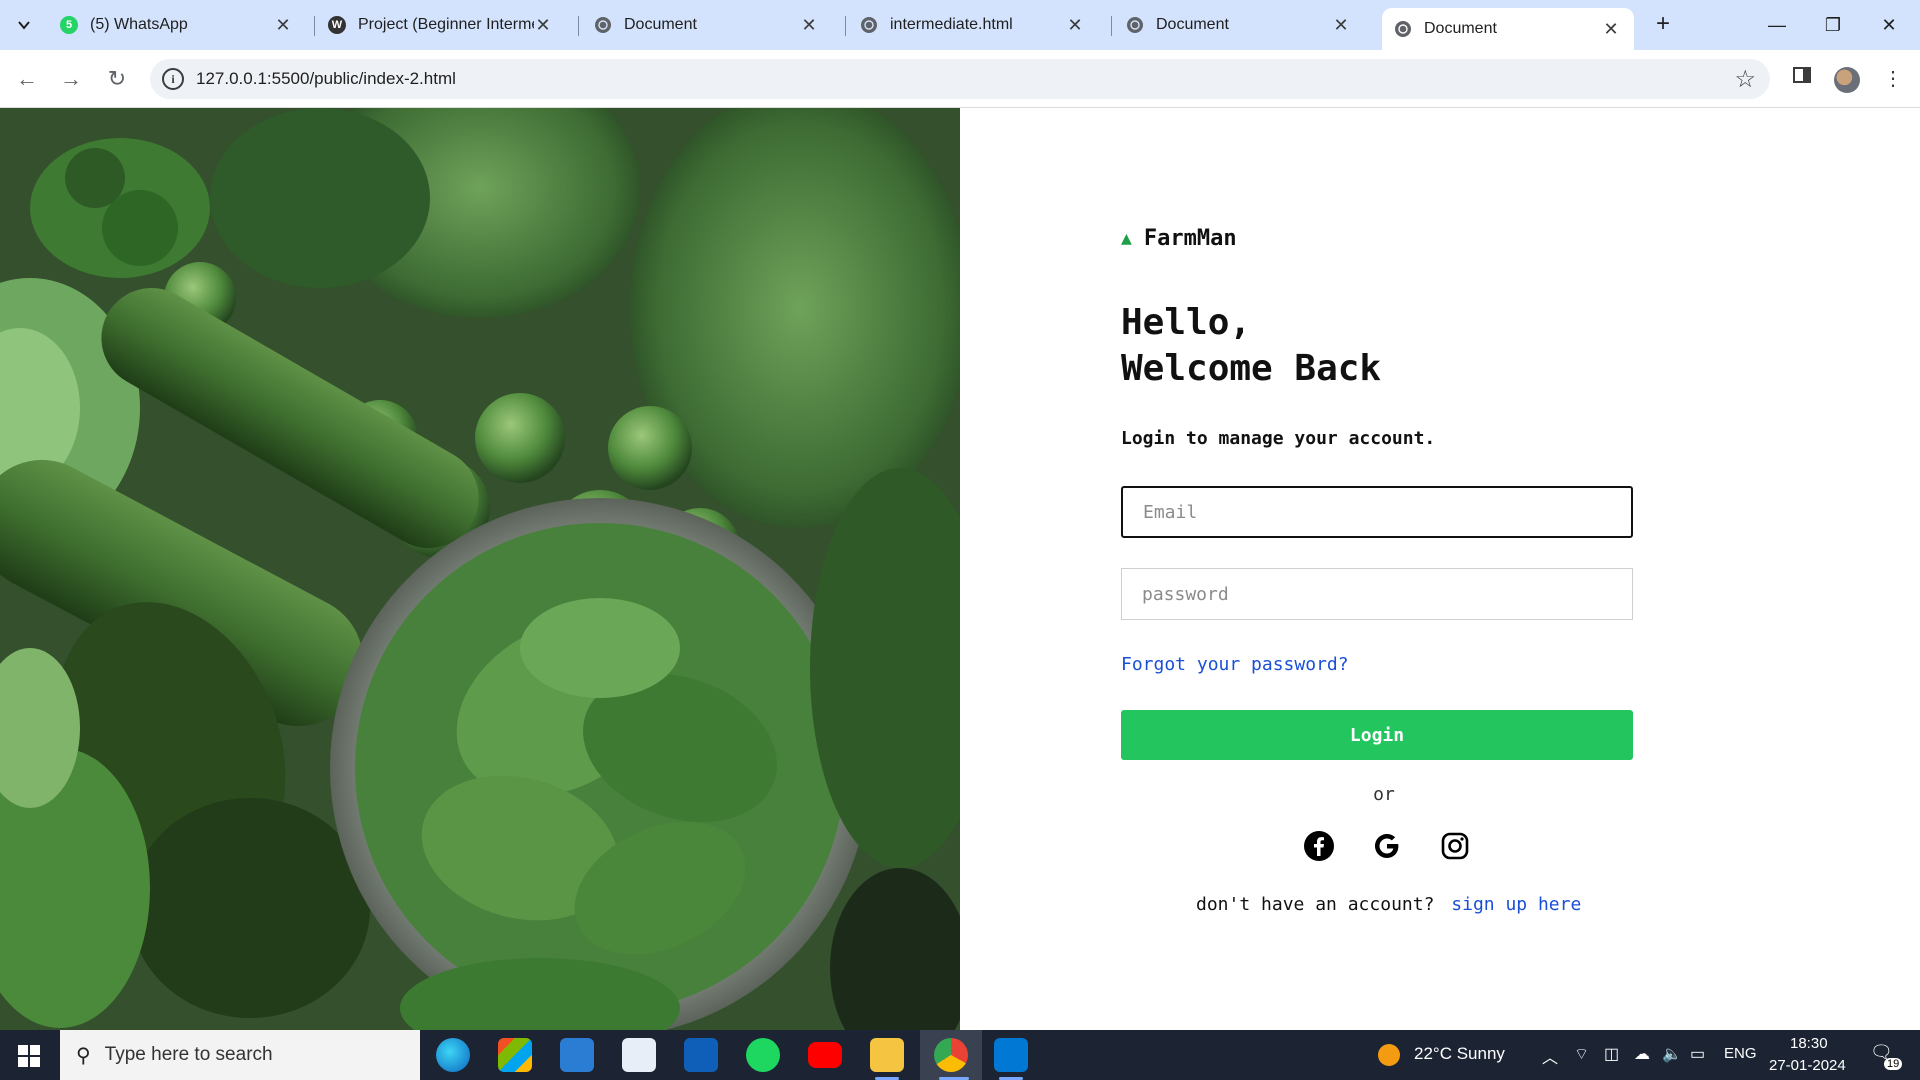  Describe the element at coordinates (1278, 438) in the screenshot. I see `login-subtitle: Login to manage your account.` at that location.